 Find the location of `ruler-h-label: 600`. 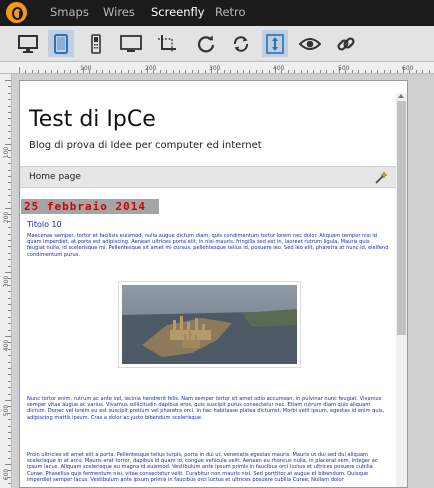

ruler-h-label: 600 is located at coordinates (408, 68).